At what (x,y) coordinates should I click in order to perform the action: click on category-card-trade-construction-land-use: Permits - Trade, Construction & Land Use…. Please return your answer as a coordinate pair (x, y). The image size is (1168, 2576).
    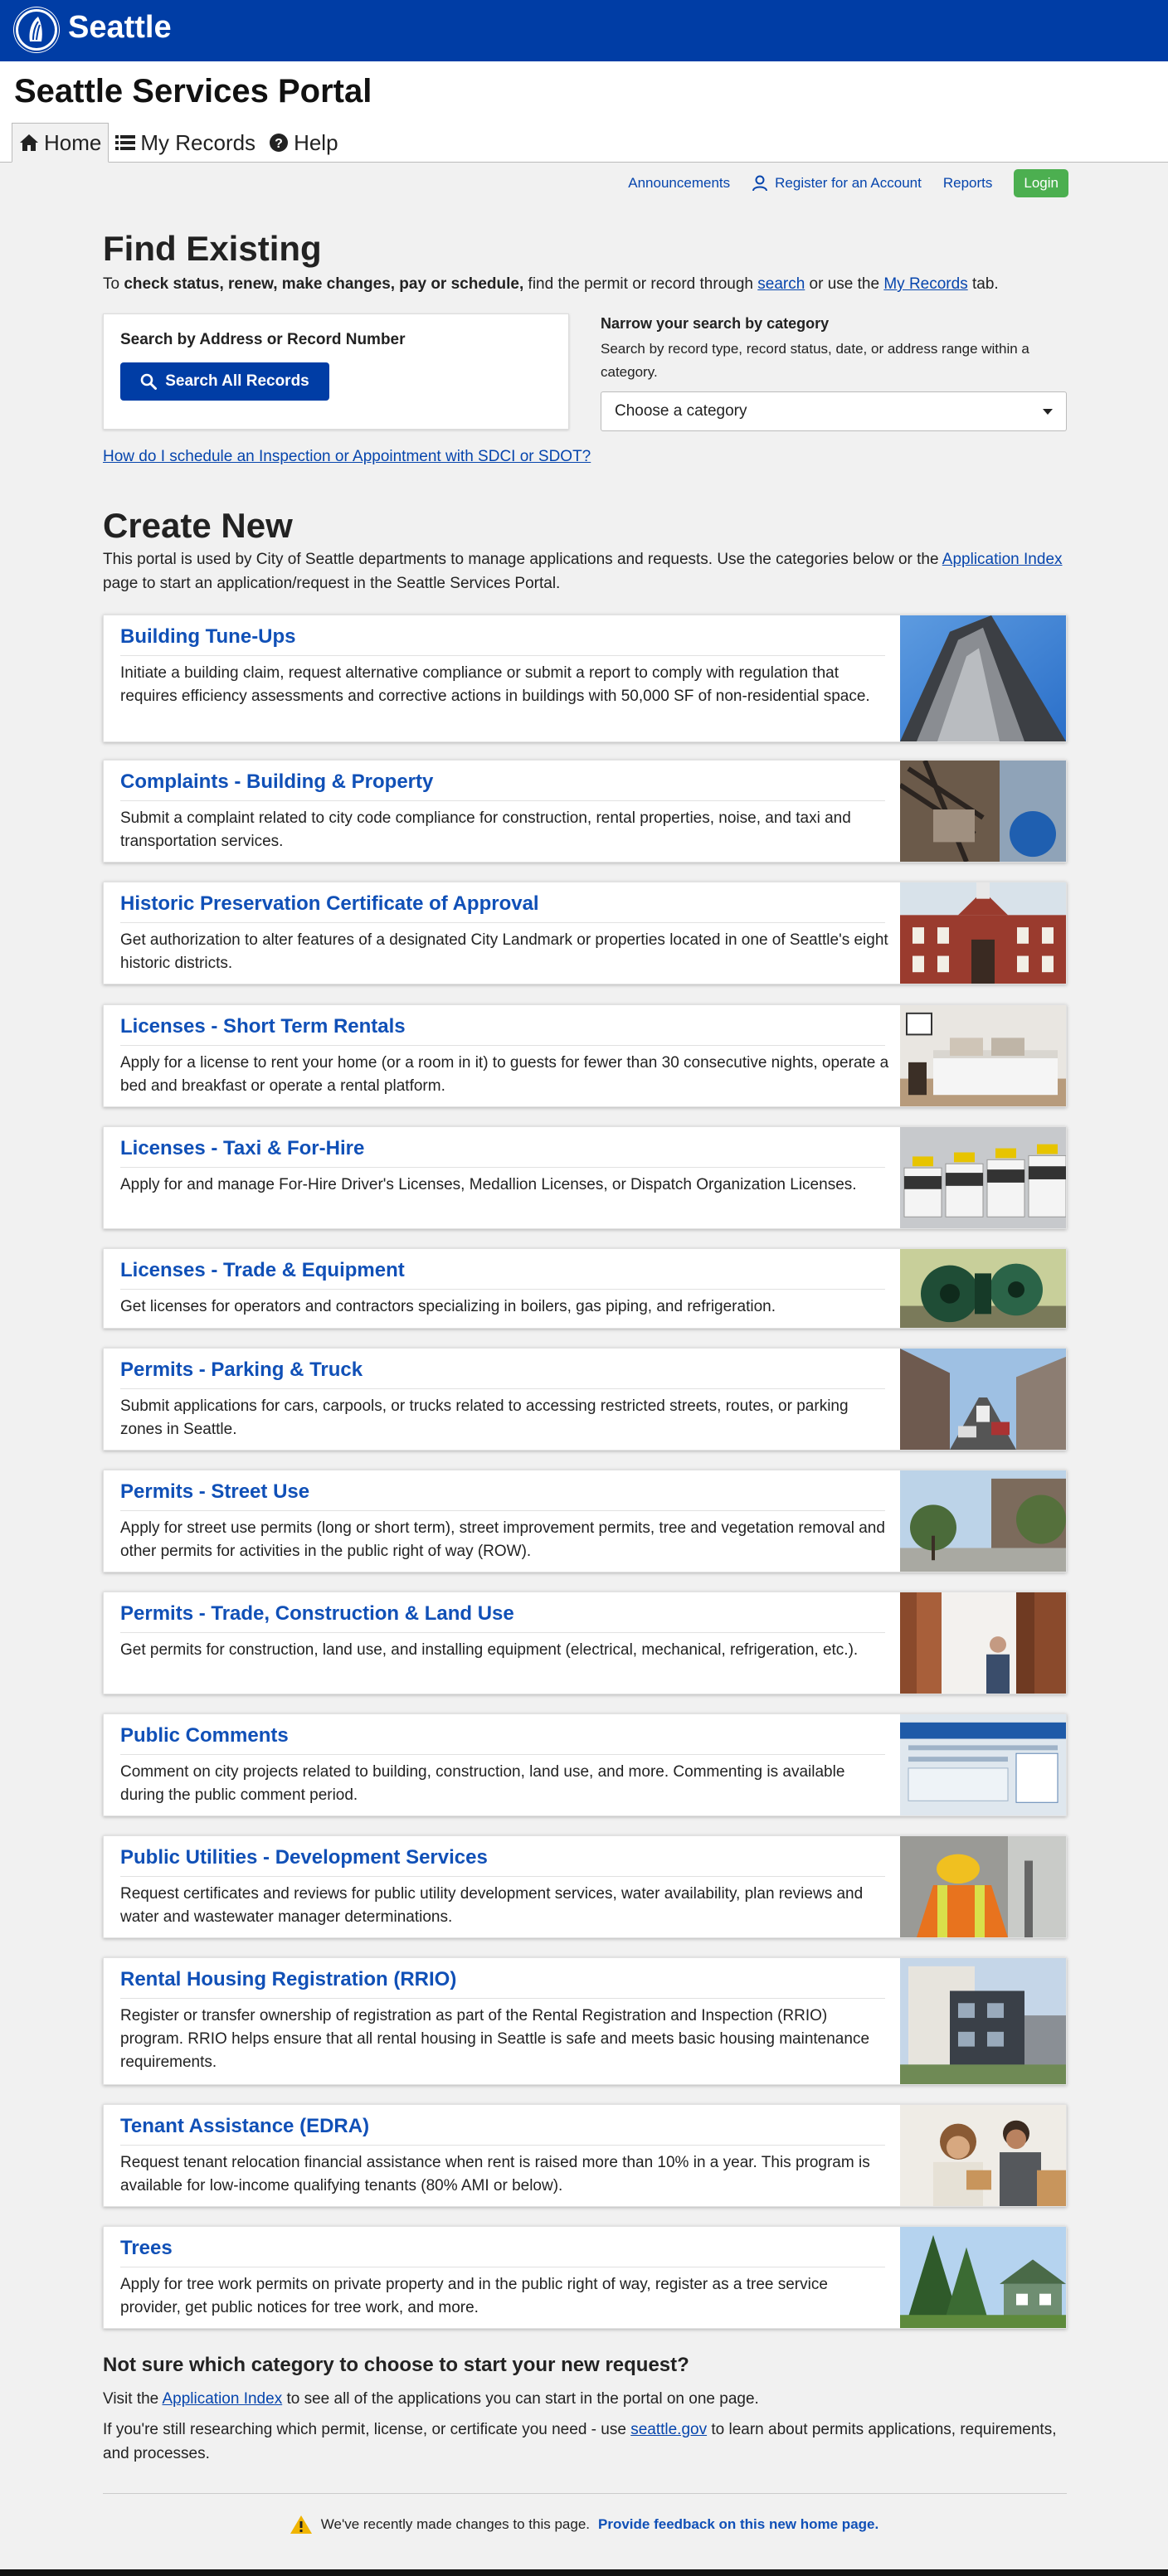
    Looking at the image, I should click on (585, 1643).